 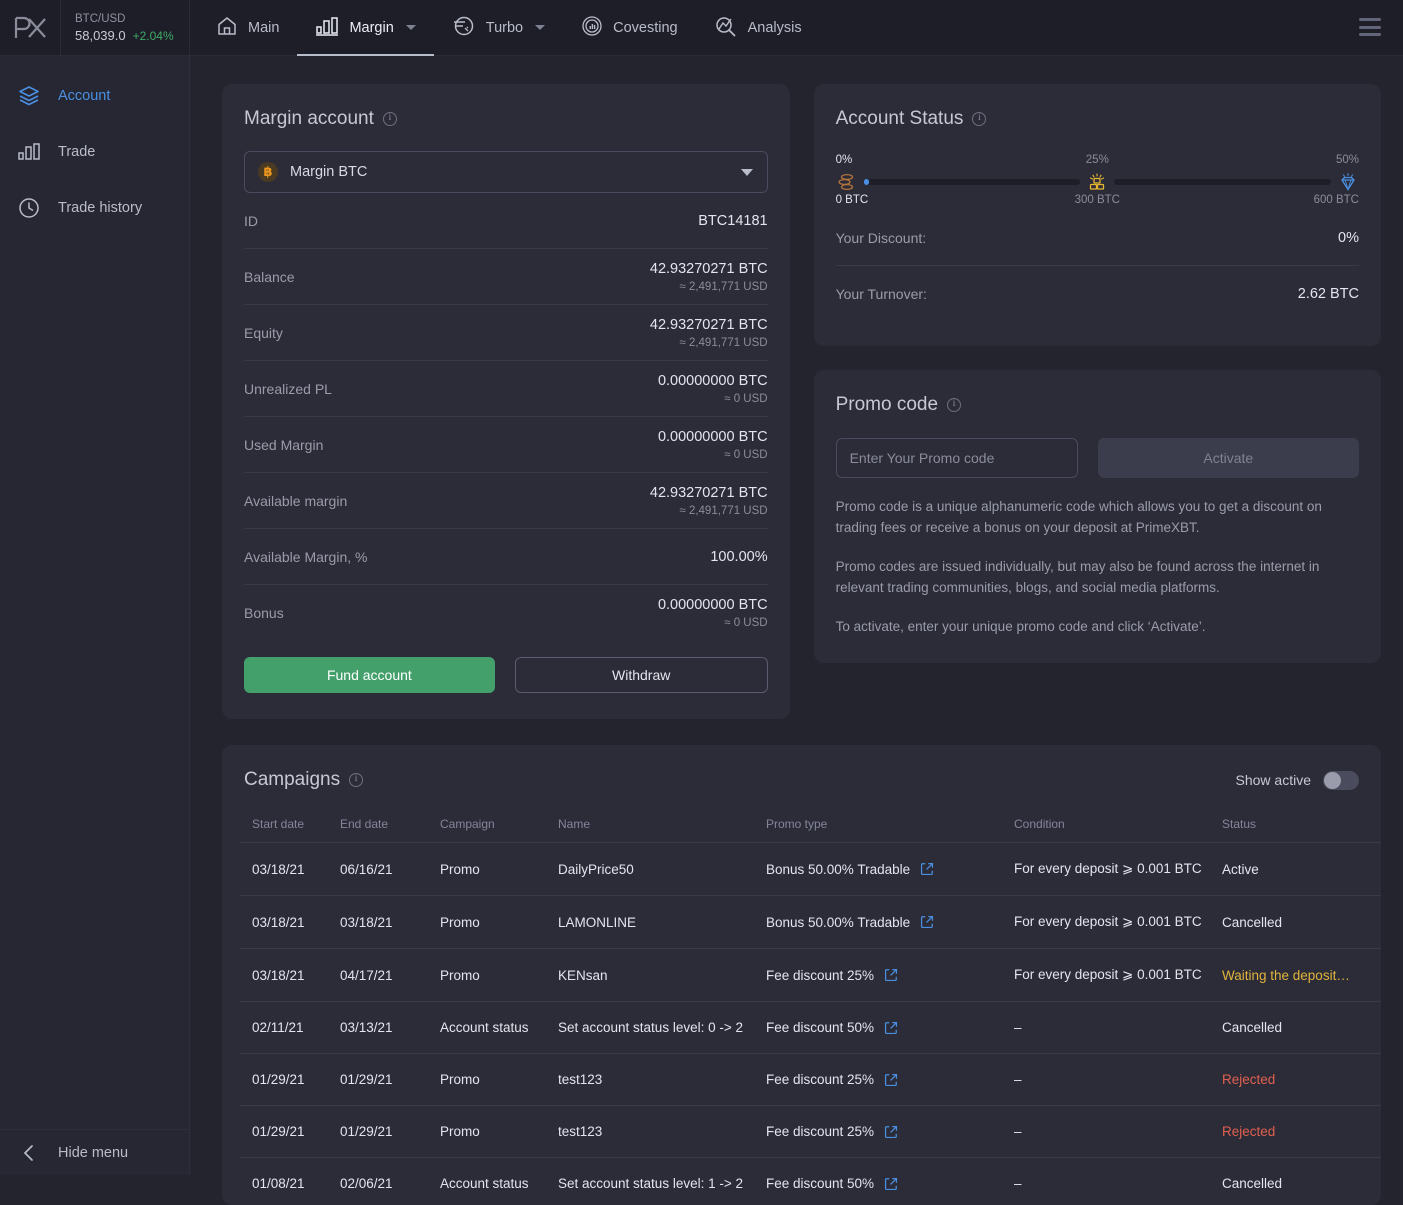 I want to click on cell-condition: For every deposit ⩾ 0.001 BTC, so click(x=1118, y=975).